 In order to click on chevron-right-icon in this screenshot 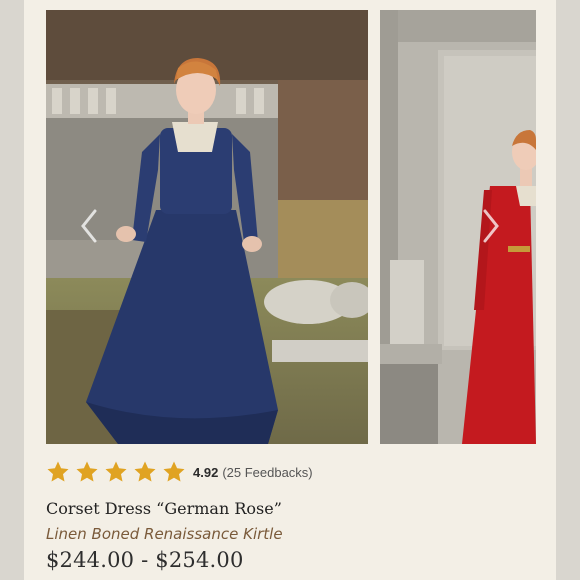, I will do `click(491, 226)`.